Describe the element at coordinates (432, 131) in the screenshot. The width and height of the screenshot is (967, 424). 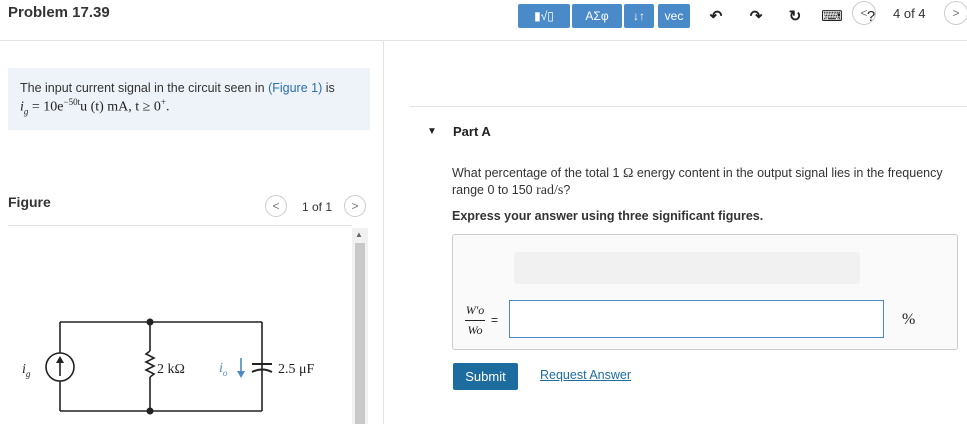
I see `collapse-triangle-icon: ▼` at that location.